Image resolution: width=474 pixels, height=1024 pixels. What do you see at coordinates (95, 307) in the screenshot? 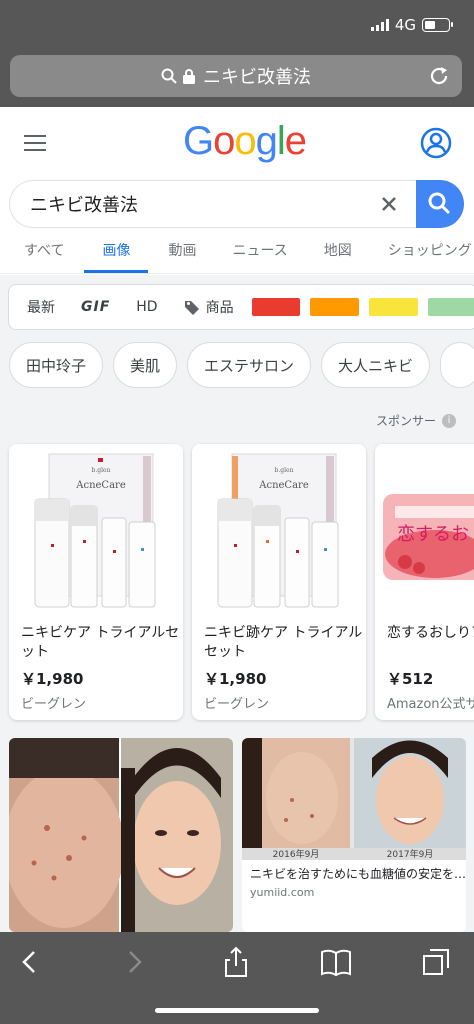
I see `filter-gif: GIF` at bounding box center [95, 307].